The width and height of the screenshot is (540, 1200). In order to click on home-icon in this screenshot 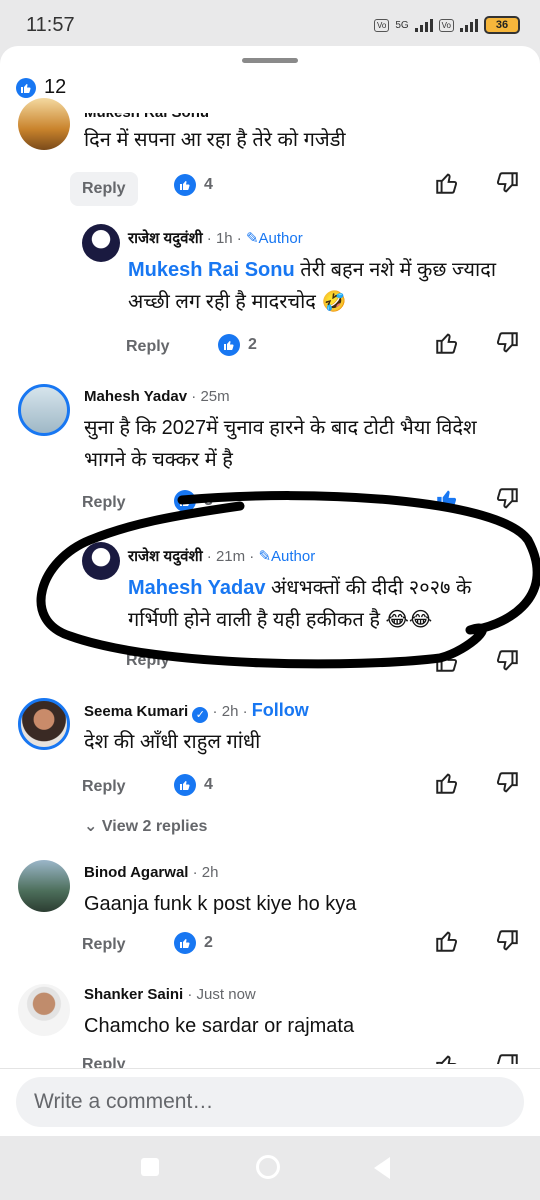, I will do `click(268, 1167)`.